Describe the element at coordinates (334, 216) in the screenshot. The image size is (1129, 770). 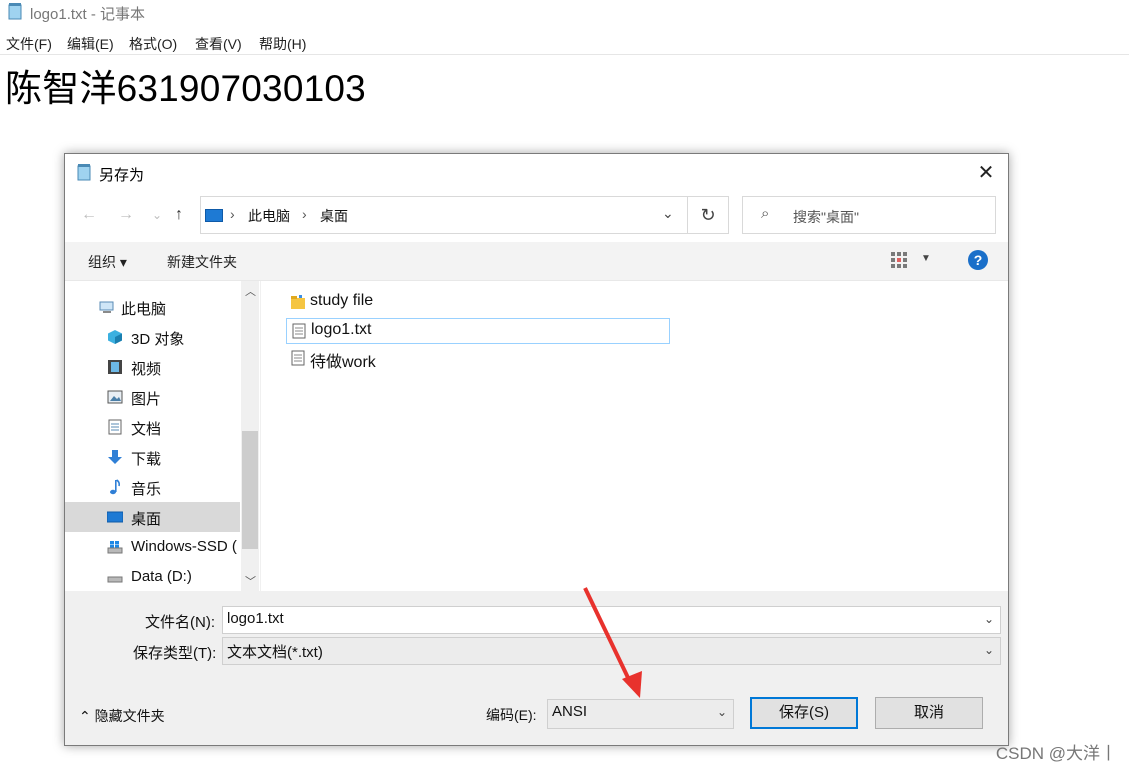
I see `breadcrumb-desktop: 桌面` at that location.